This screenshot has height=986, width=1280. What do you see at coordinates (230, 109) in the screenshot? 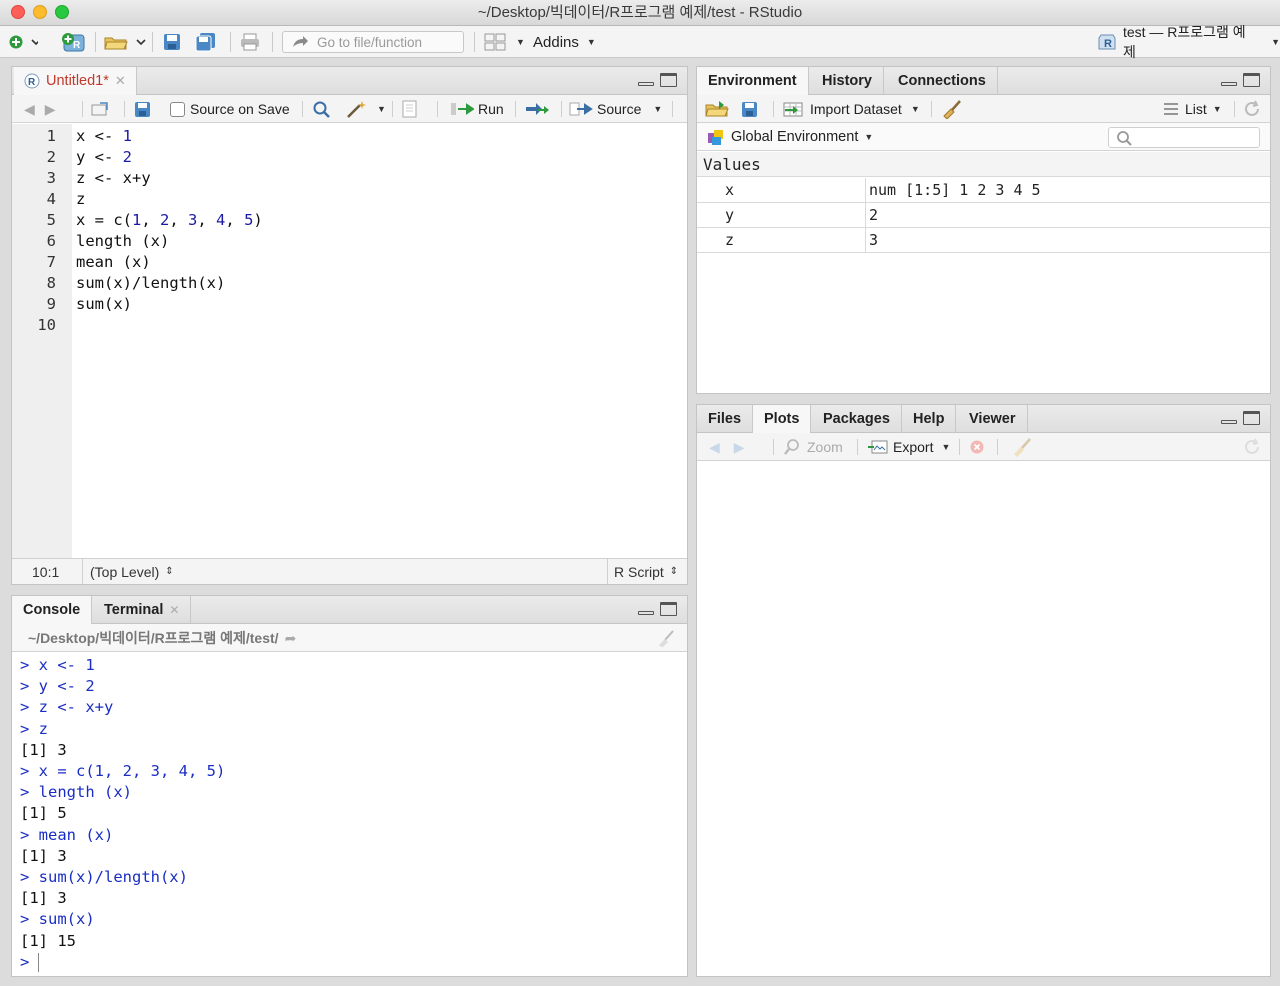
I see `source-on-save-checkbox: Source on Save` at bounding box center [230, 109].